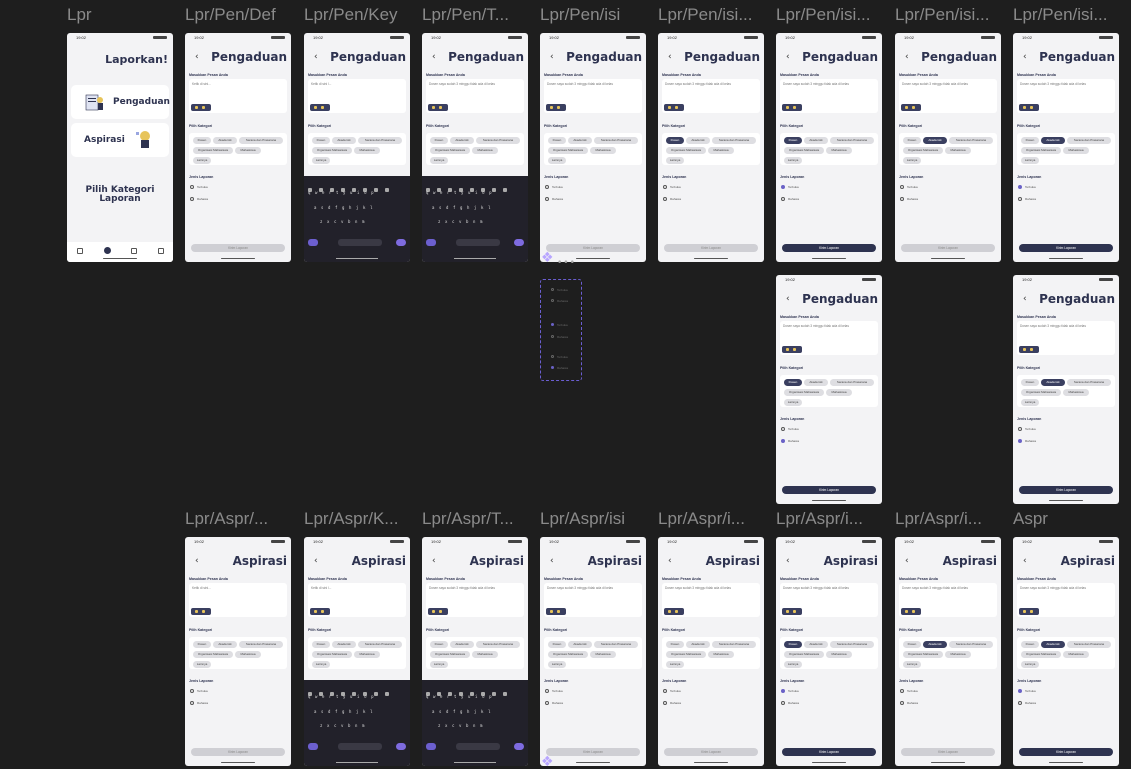 This screenshot has width=1131, height=769. Describe the element at coordinates (161, 251) in the screenshot. I see `profile-nav-icon` at that location.